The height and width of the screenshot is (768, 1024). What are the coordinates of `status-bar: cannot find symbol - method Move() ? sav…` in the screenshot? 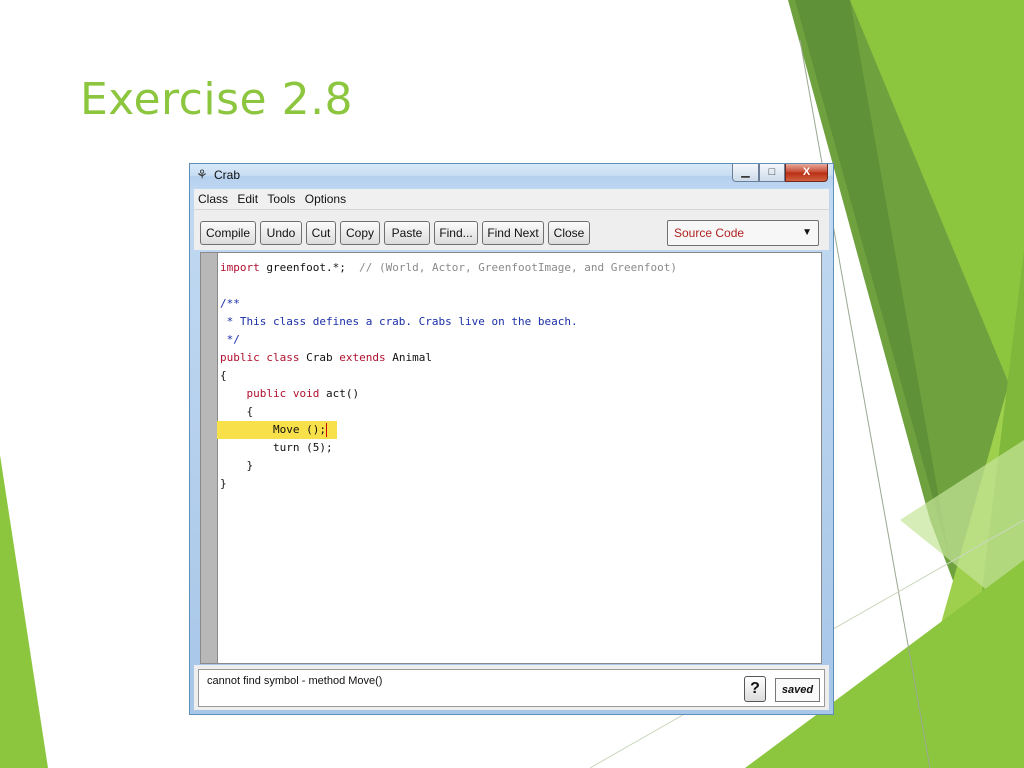 It's located at (511, 687).